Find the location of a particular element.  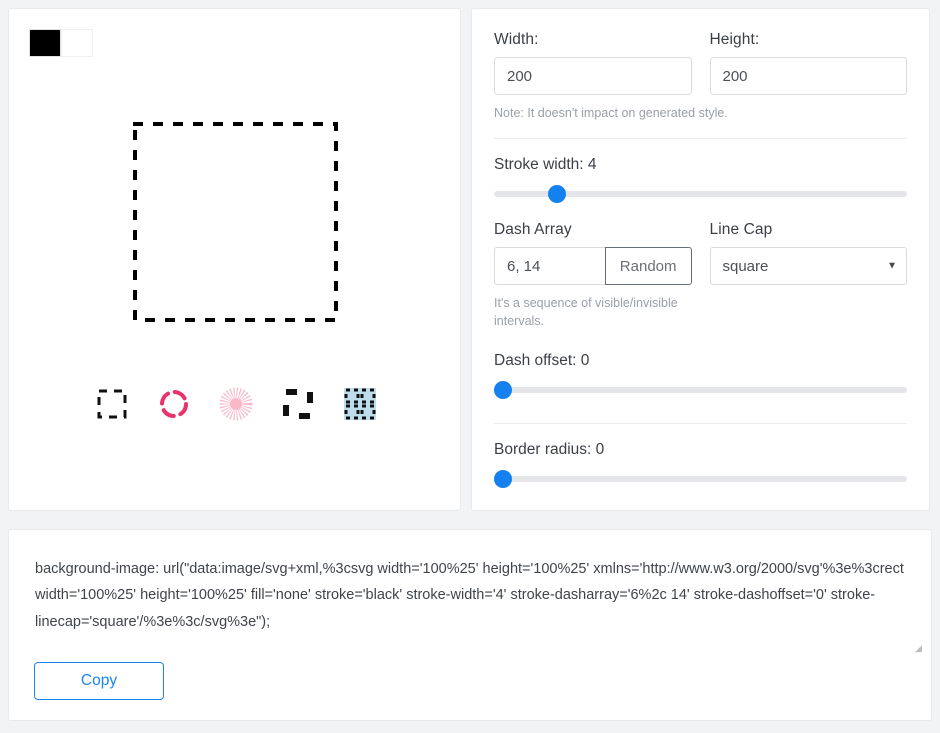

random-dash-button: Random is located at coordinates (648, 266).